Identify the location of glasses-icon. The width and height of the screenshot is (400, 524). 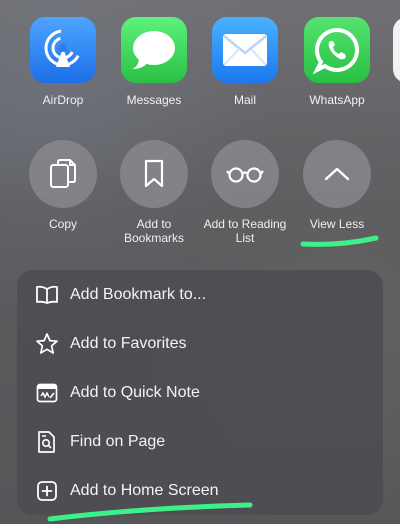
(245, 175).